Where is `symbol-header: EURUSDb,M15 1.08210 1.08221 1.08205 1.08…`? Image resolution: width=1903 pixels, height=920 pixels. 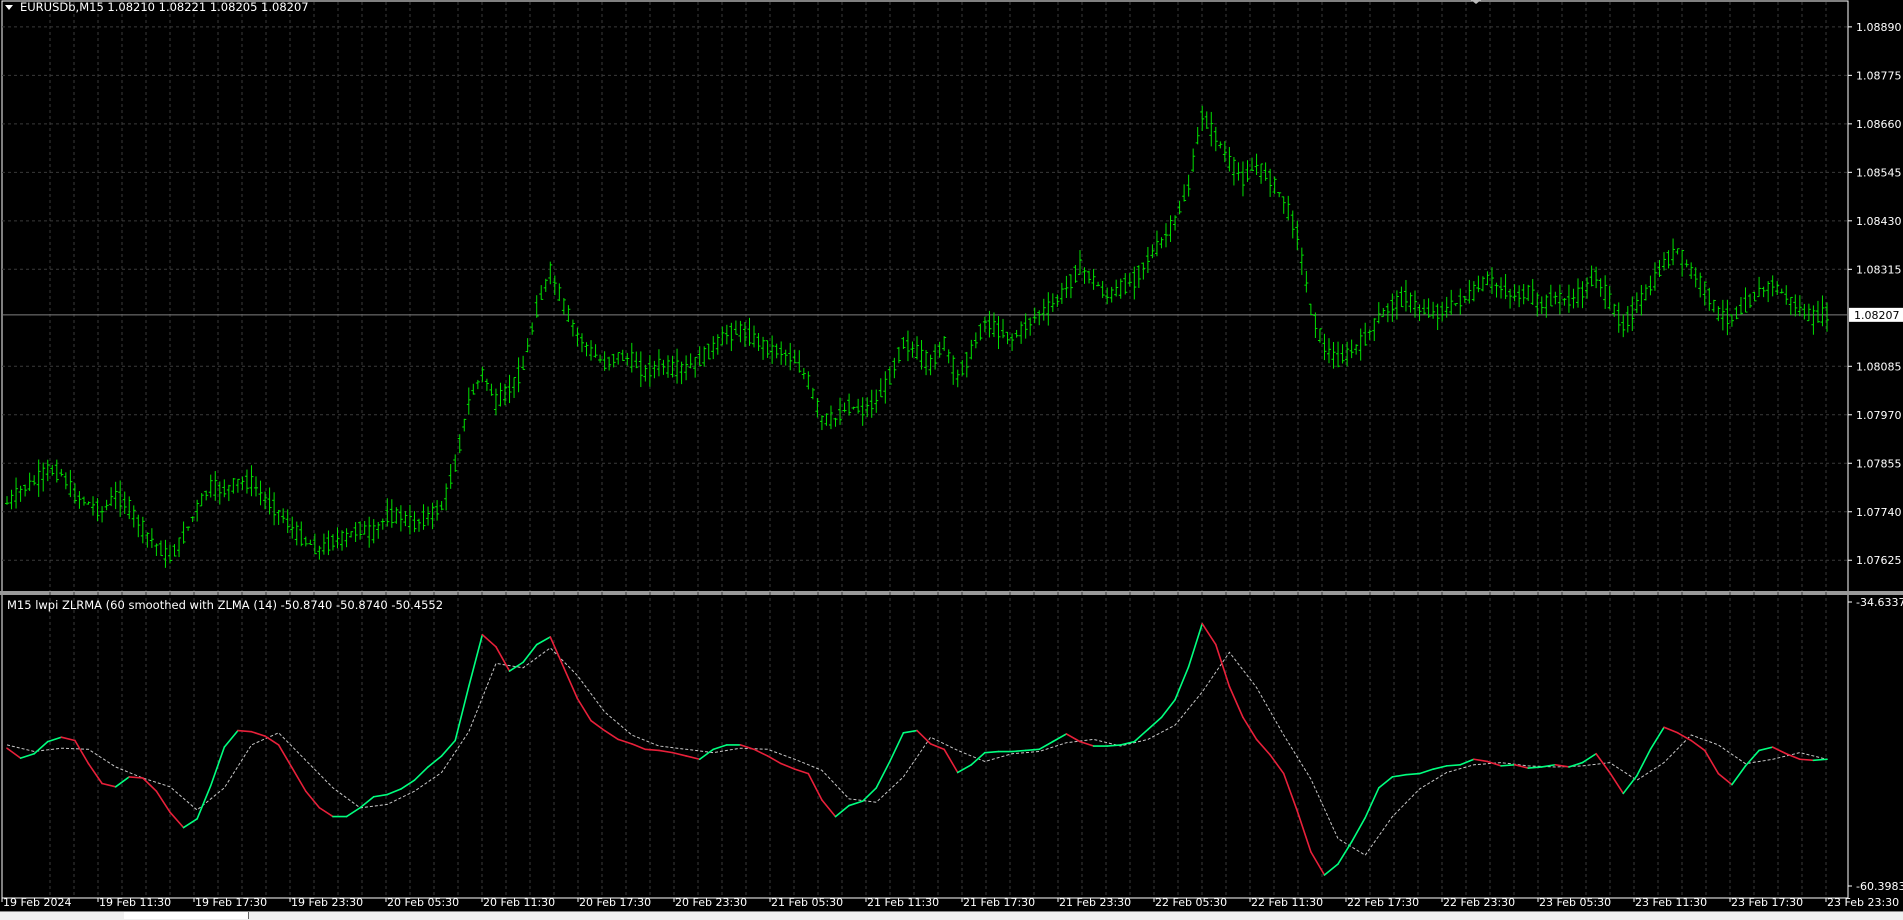
symbol-header: EURUSDb,M15 1.08210 1.08221 1.08205 1.08… is located at coordinates (164, 7).